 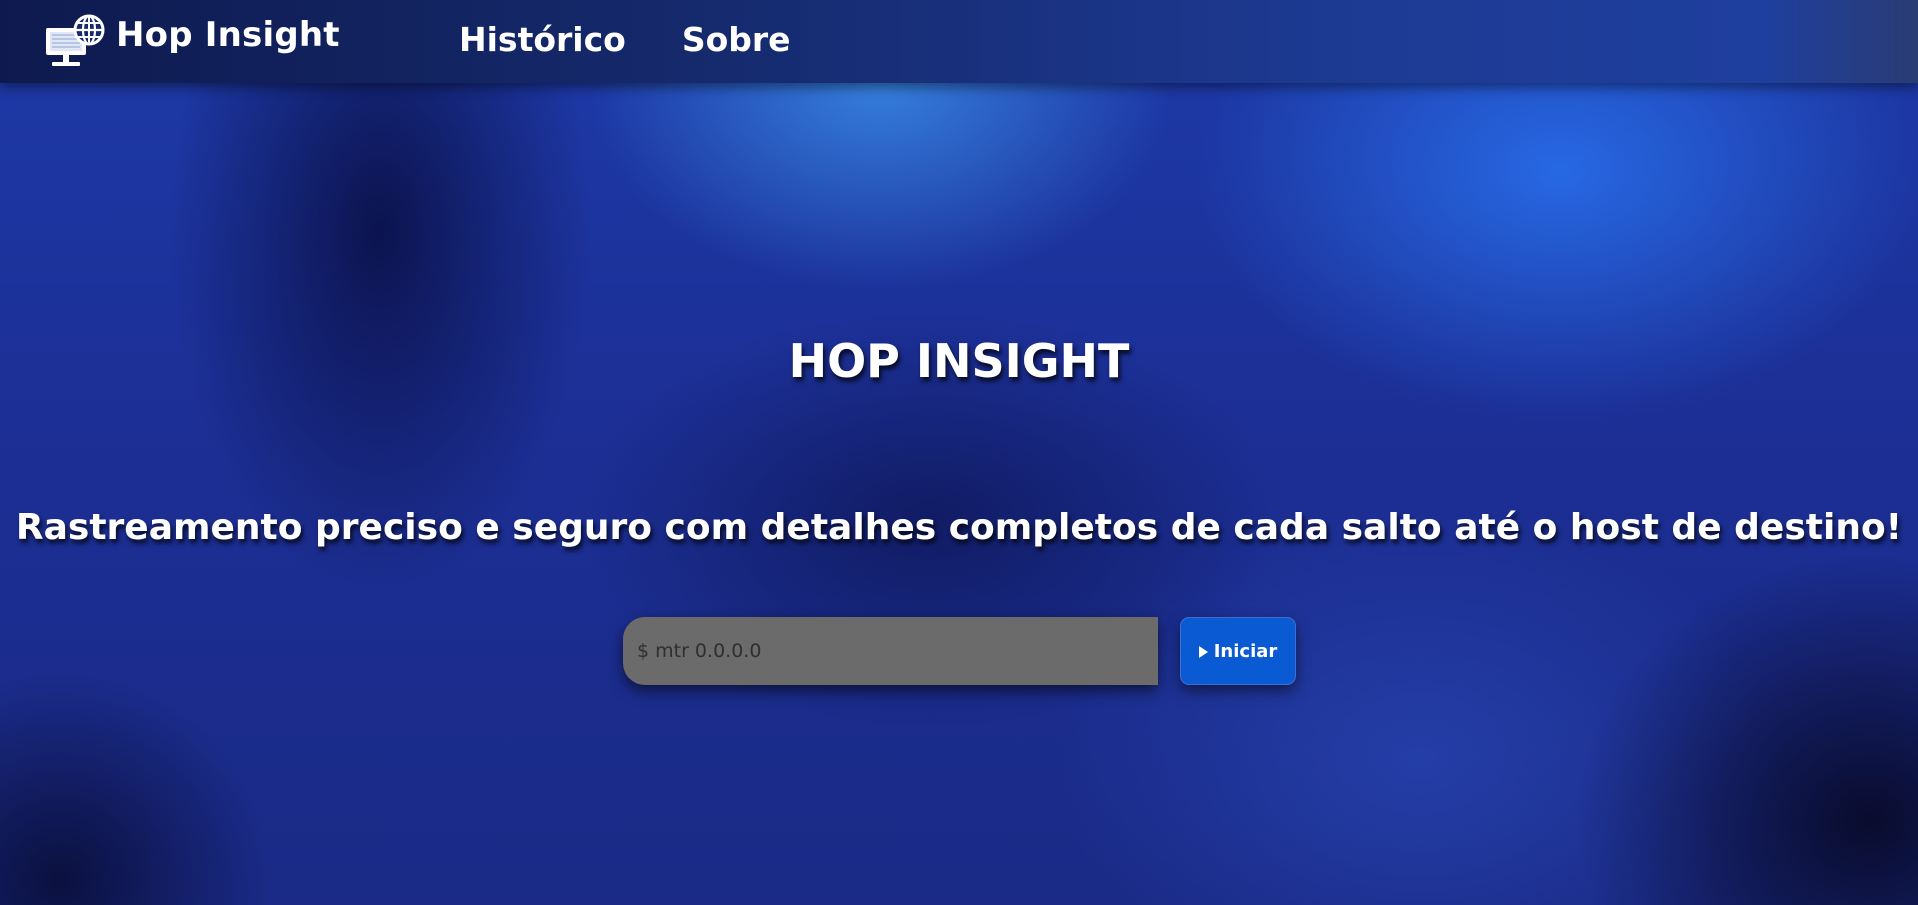 I want to click on nav-links: Histórico Sobre, so click(x=625, y=39).